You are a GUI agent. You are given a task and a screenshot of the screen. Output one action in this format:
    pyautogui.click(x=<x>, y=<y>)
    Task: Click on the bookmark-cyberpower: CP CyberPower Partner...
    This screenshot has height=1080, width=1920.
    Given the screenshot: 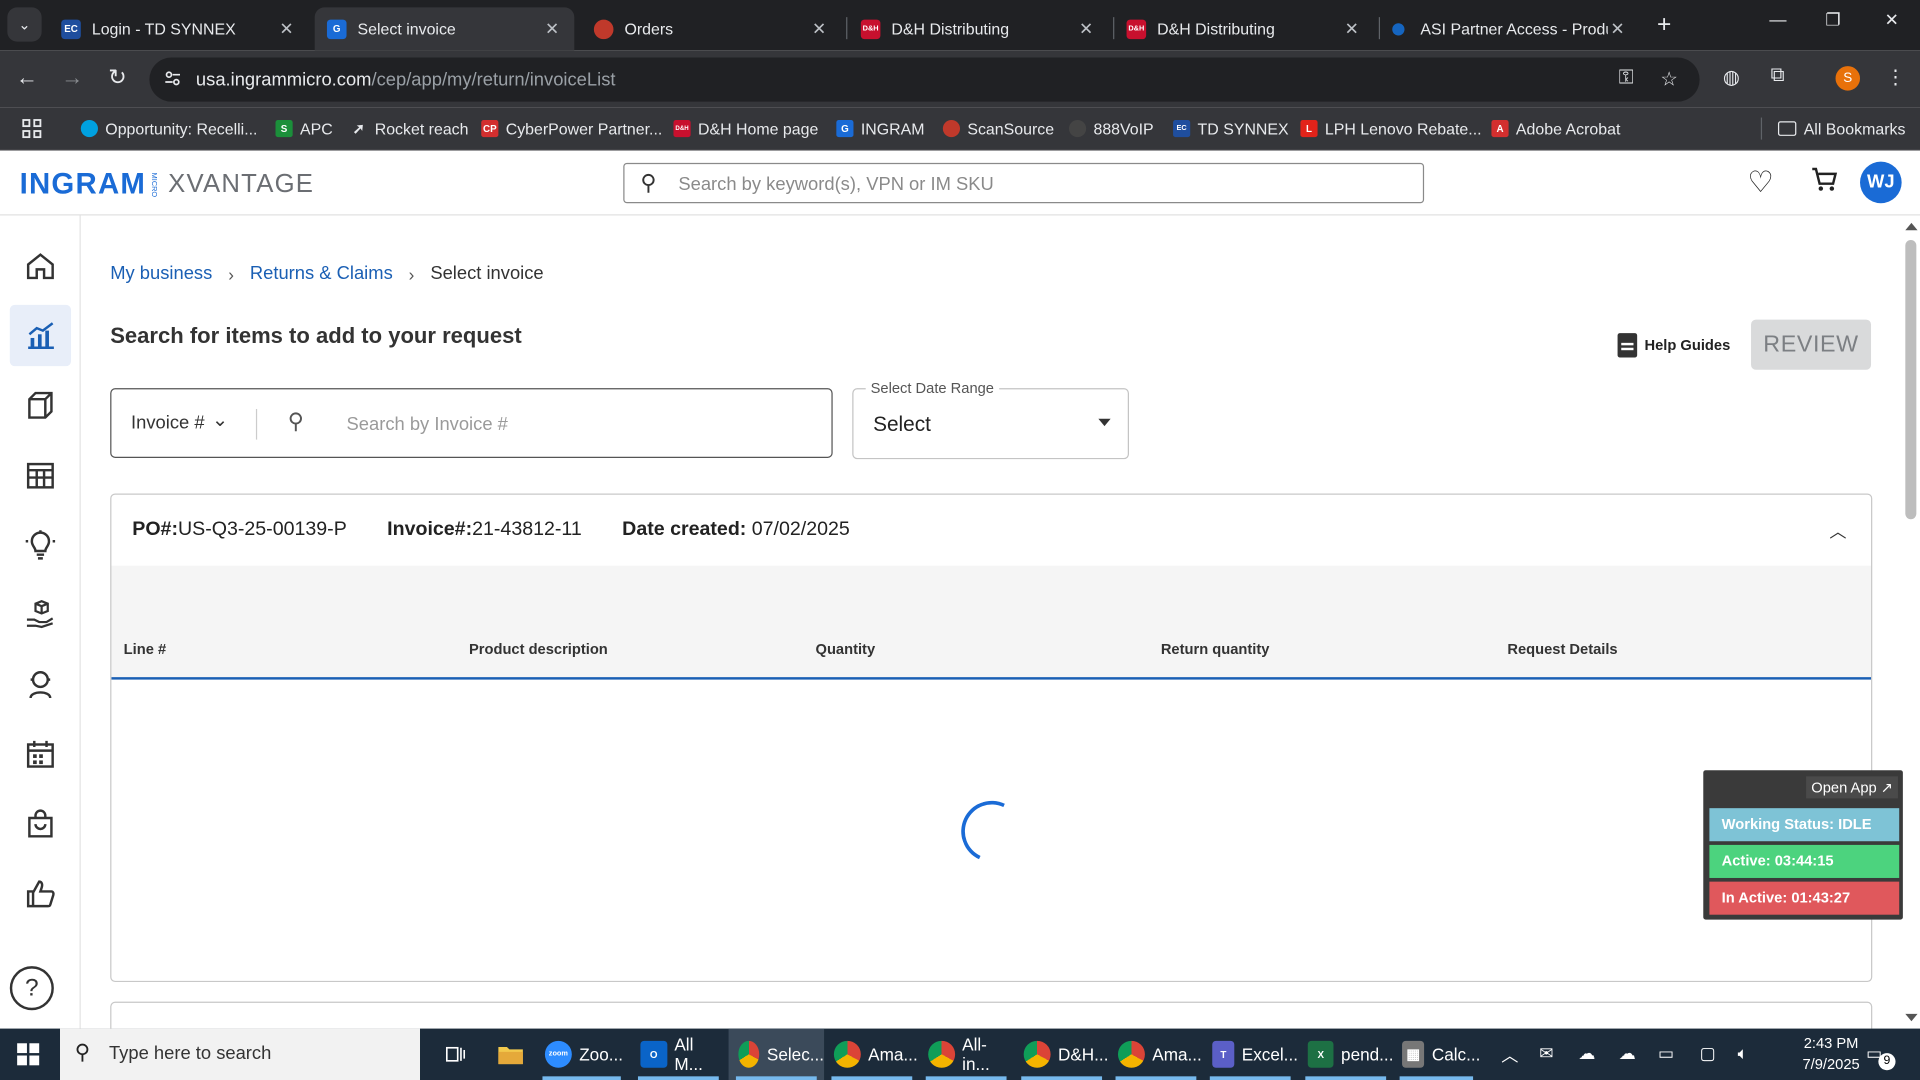 What is the action you would take?
    pyautogui.click(x=571, y=128)
    